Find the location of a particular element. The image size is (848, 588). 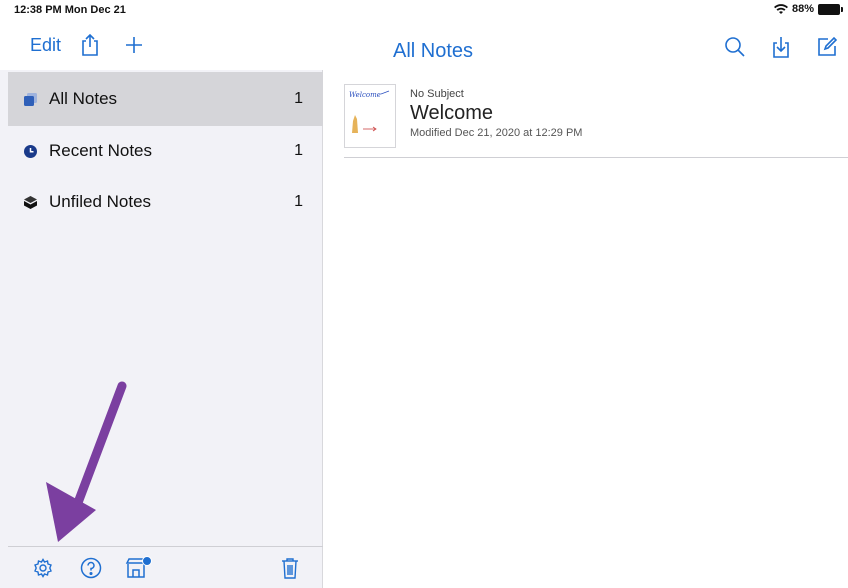

trash-icon is located at coordinates (290, 568).